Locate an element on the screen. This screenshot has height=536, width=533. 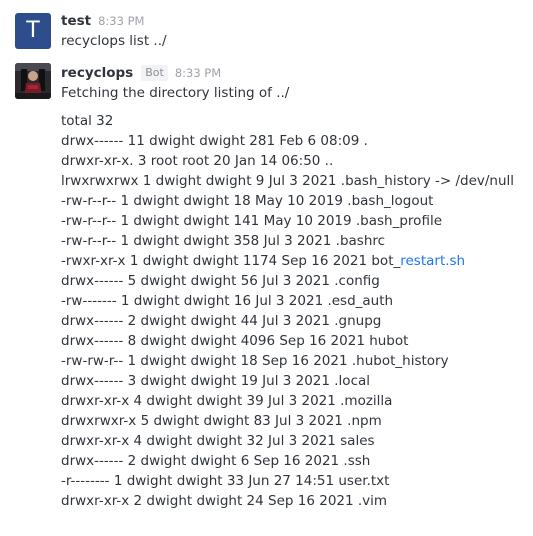
message-header: recyclops Bot 8:33 PM is located at coordinates (141, 73).